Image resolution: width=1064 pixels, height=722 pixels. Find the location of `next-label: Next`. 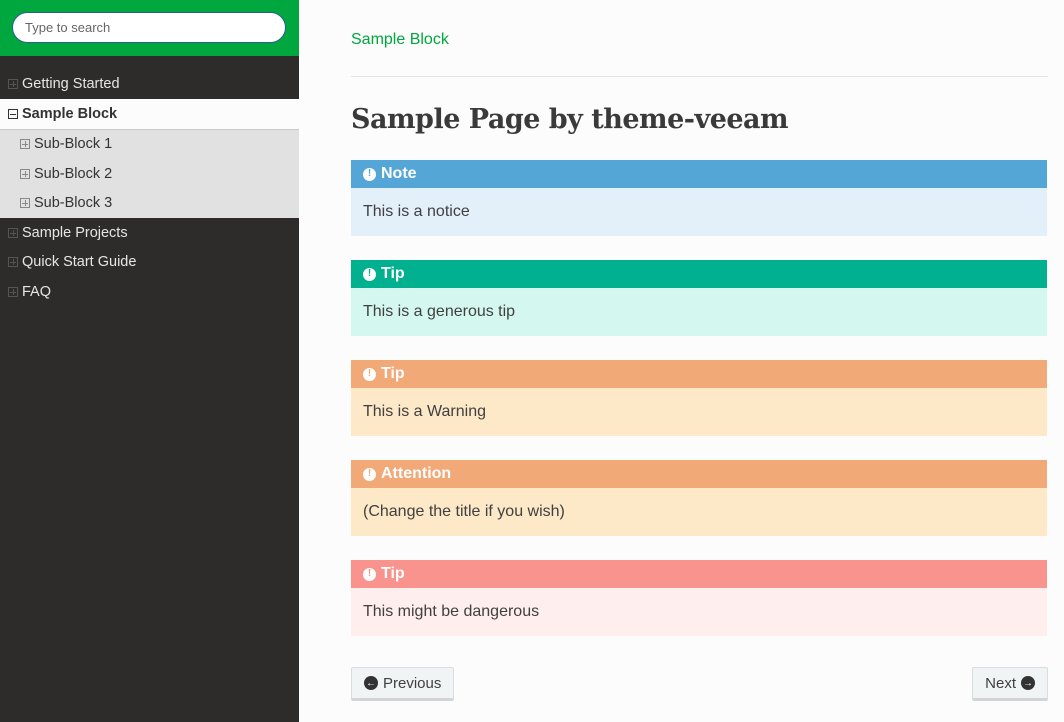

next-label: Next is located at coordinates (1000, 683).